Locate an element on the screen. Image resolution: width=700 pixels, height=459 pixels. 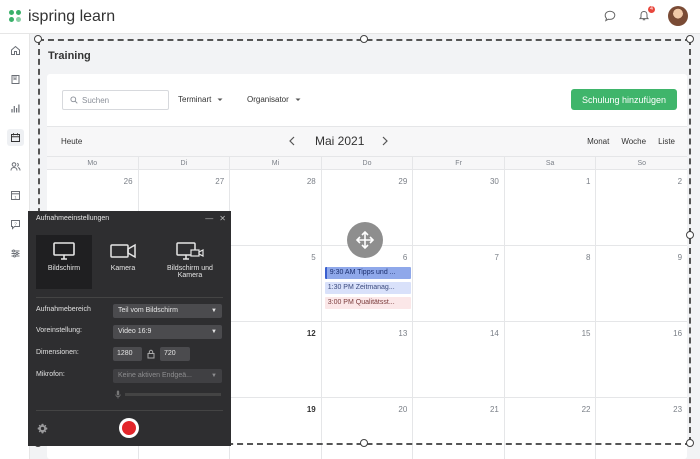
day-number: 8 is located at coordinates (588, 257).